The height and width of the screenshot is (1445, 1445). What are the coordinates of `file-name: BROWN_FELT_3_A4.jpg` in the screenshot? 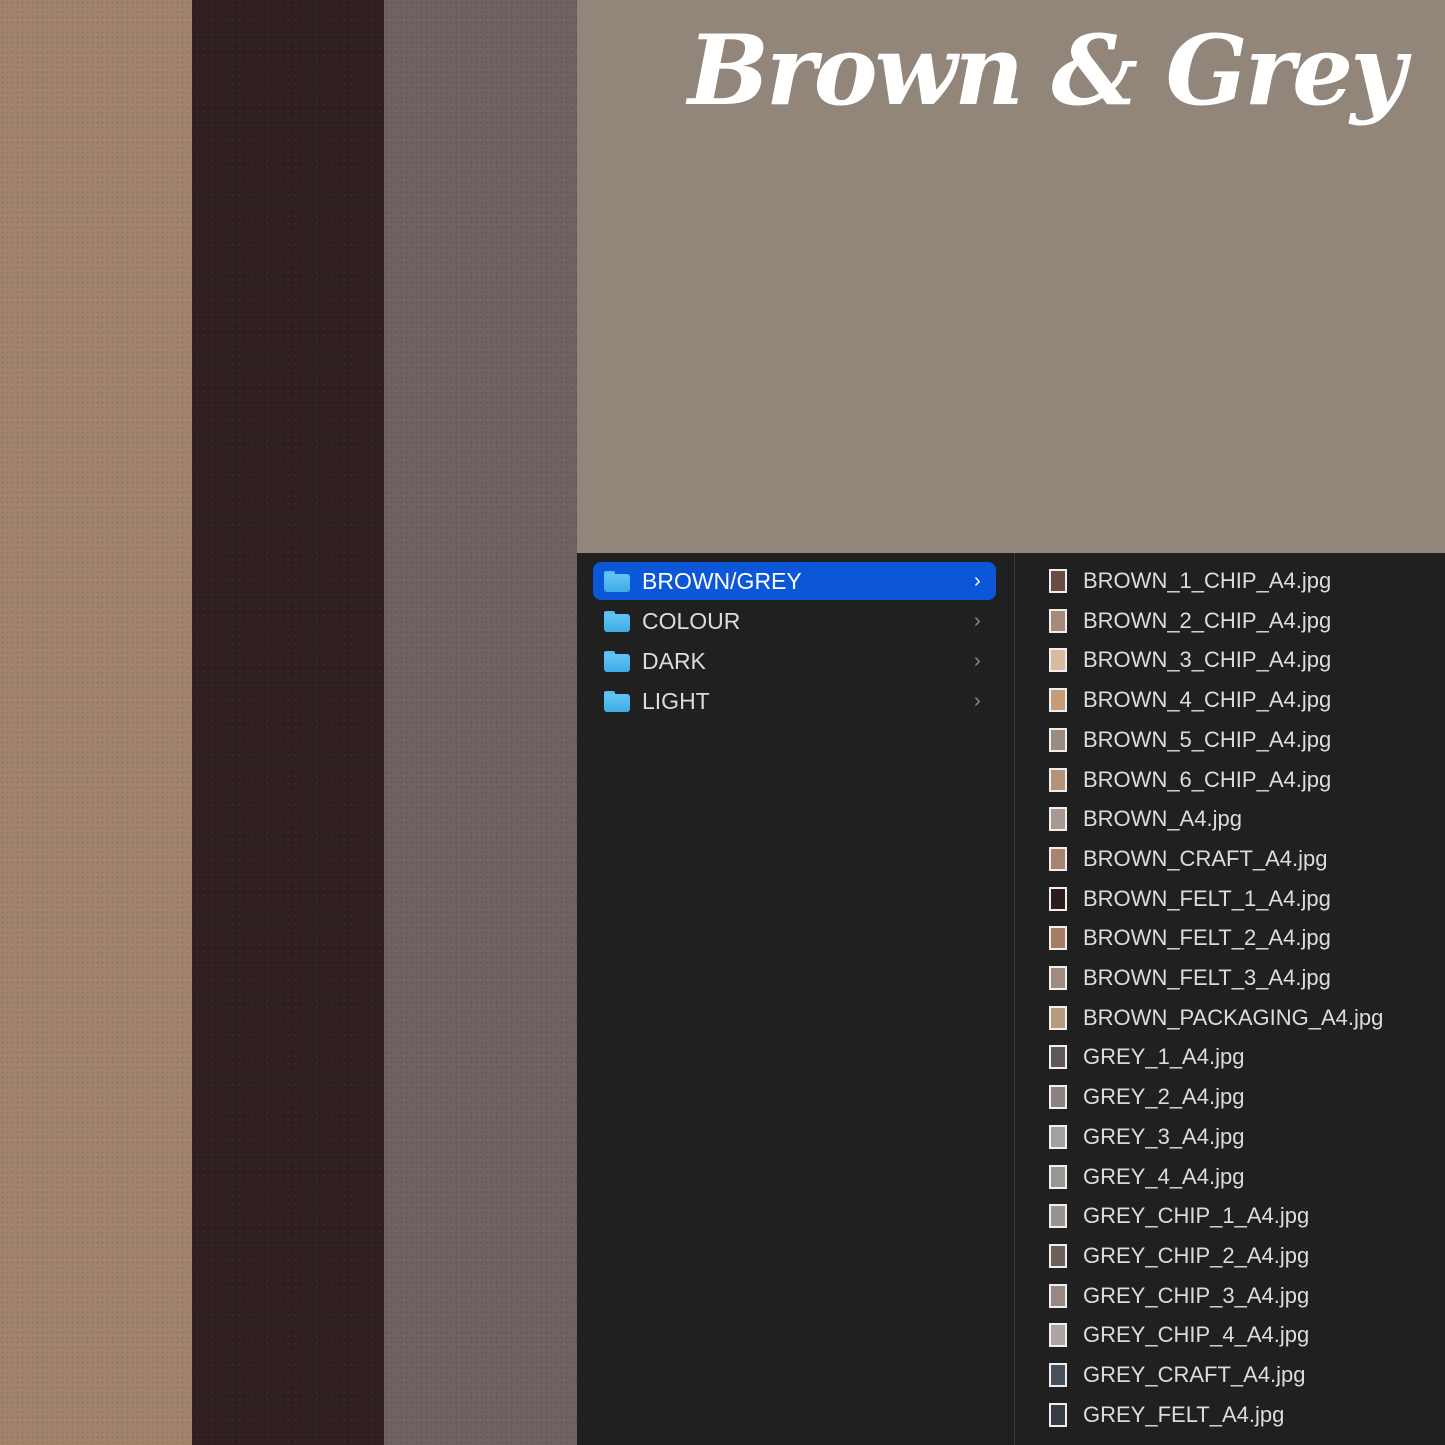 It's located at (1207, 977).